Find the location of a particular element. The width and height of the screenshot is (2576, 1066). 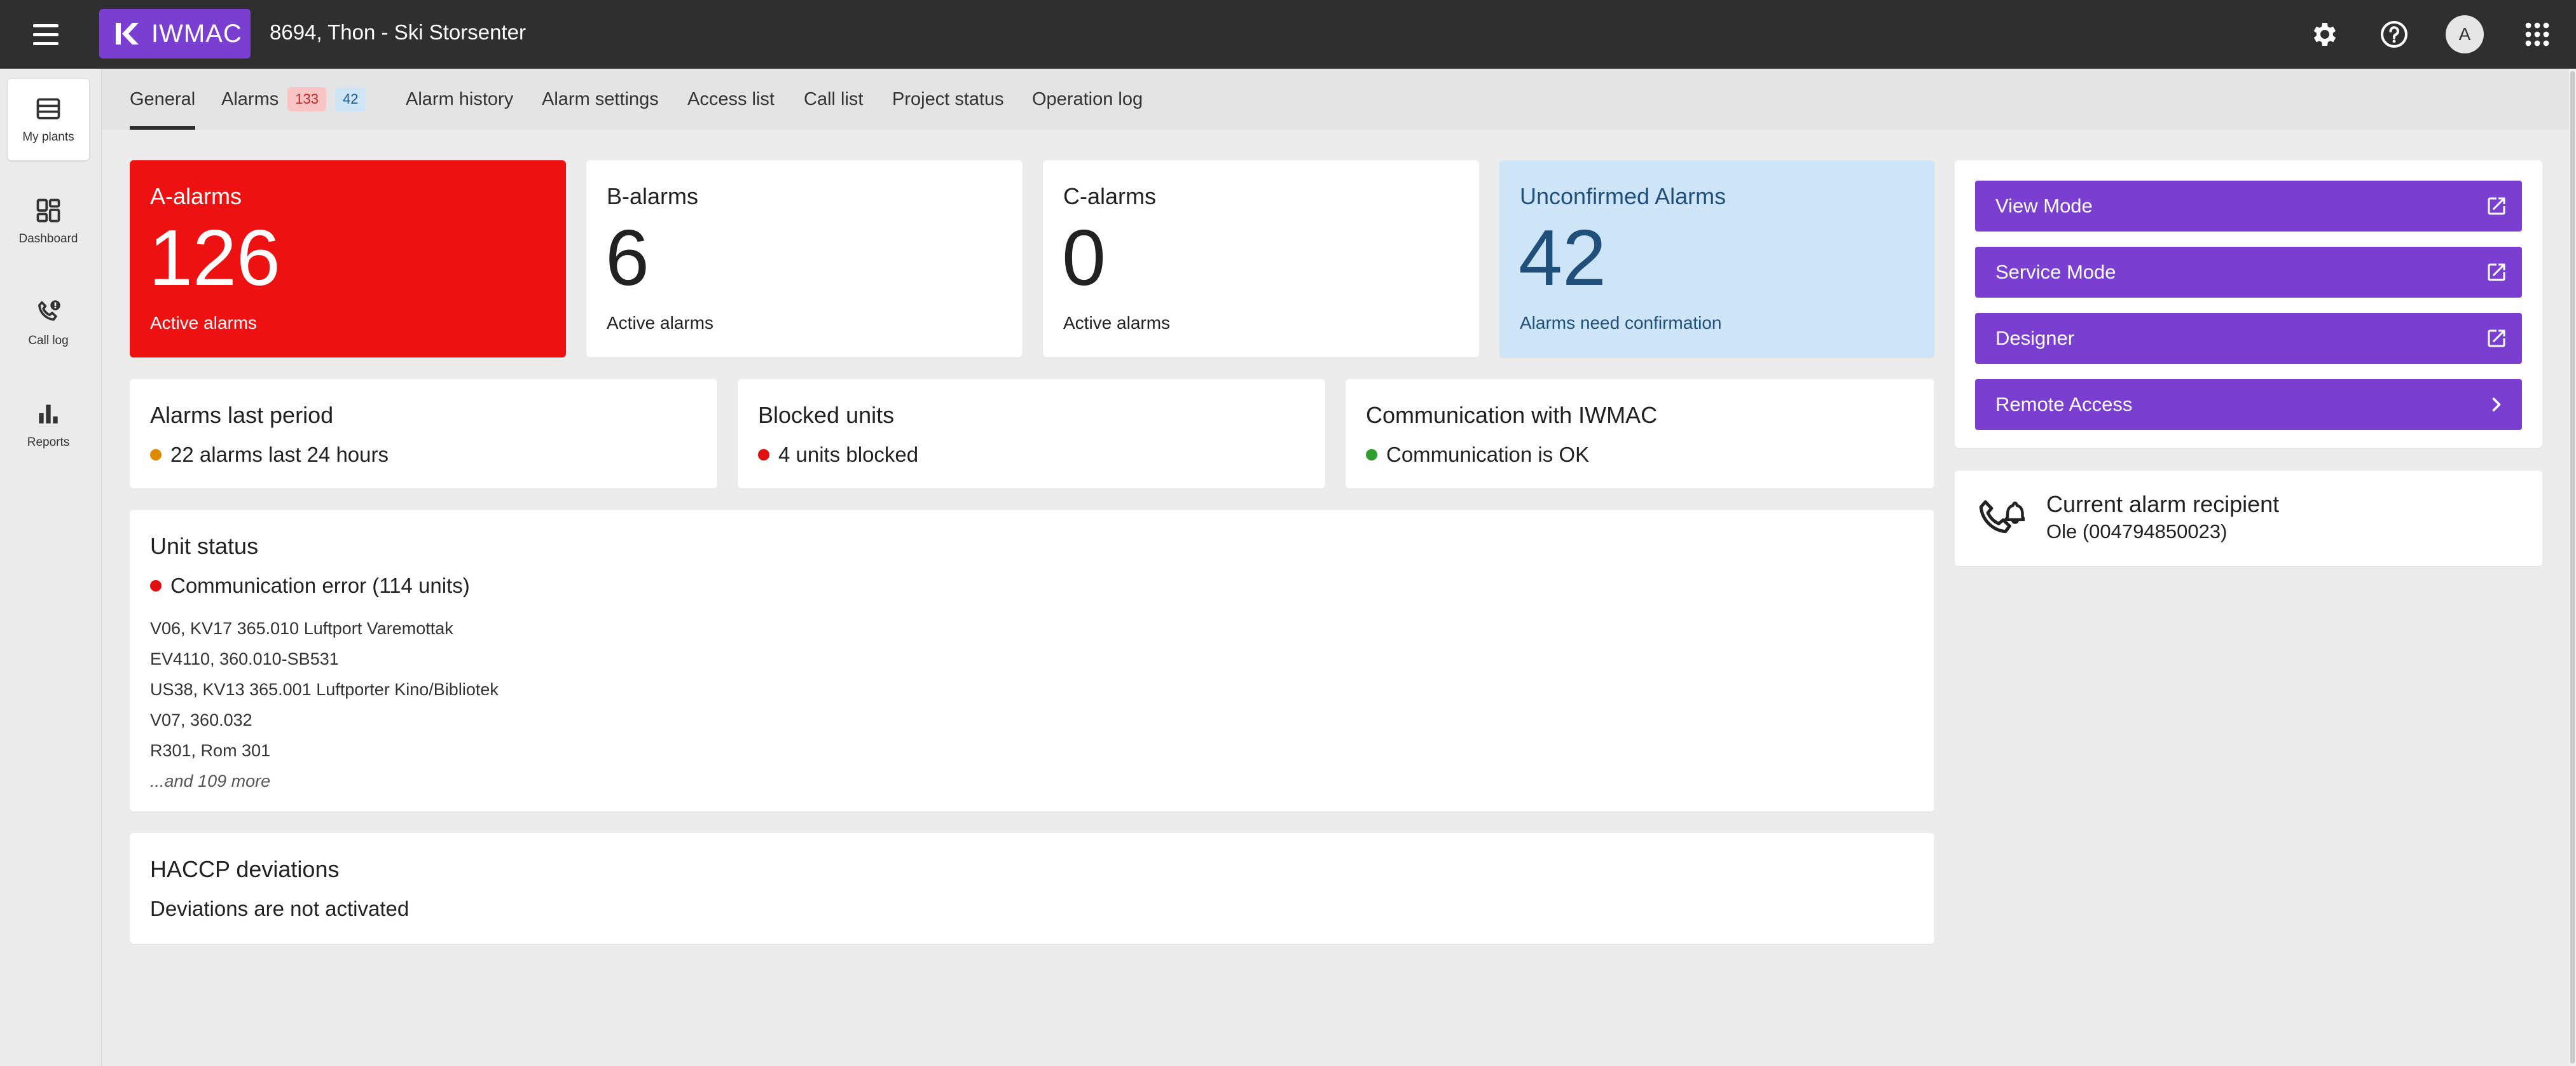

status-text: Communication error (114 units) is located at coordinates (320, 585).